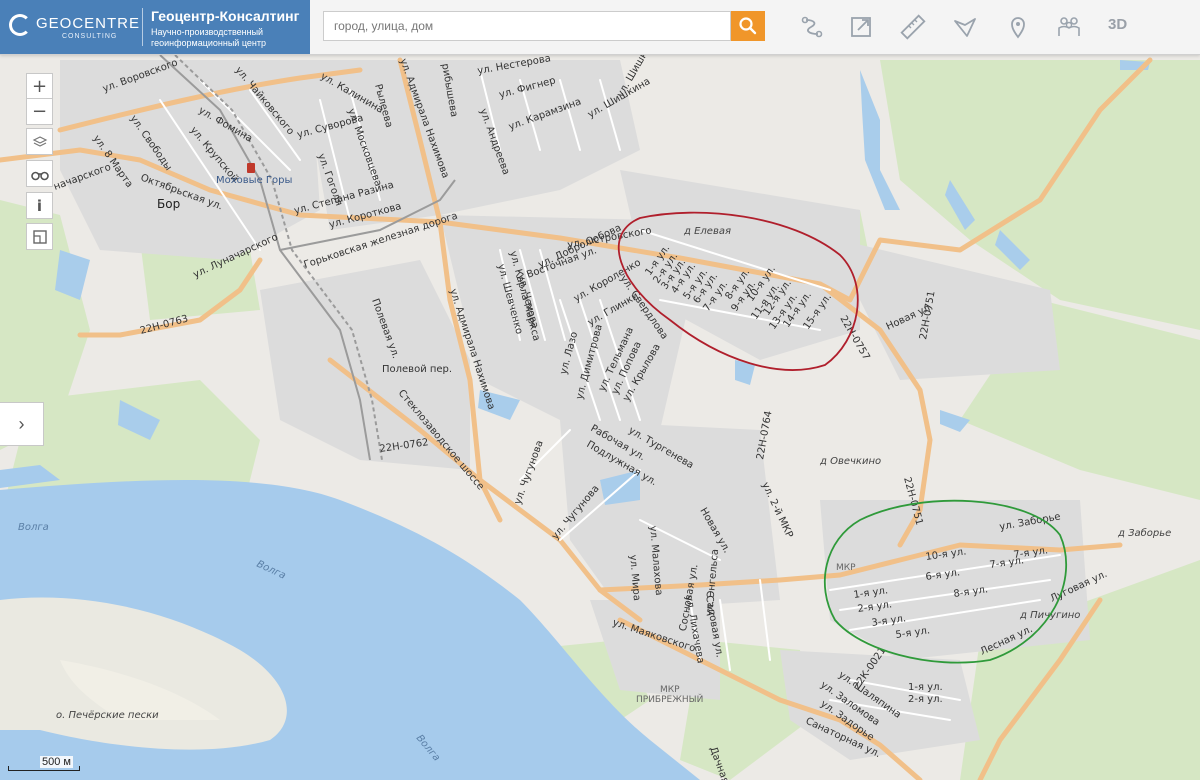  What do you see at coordinates (20, 25) in the screenshot?
I see `logo-icon` at bounding box center [20, 25].